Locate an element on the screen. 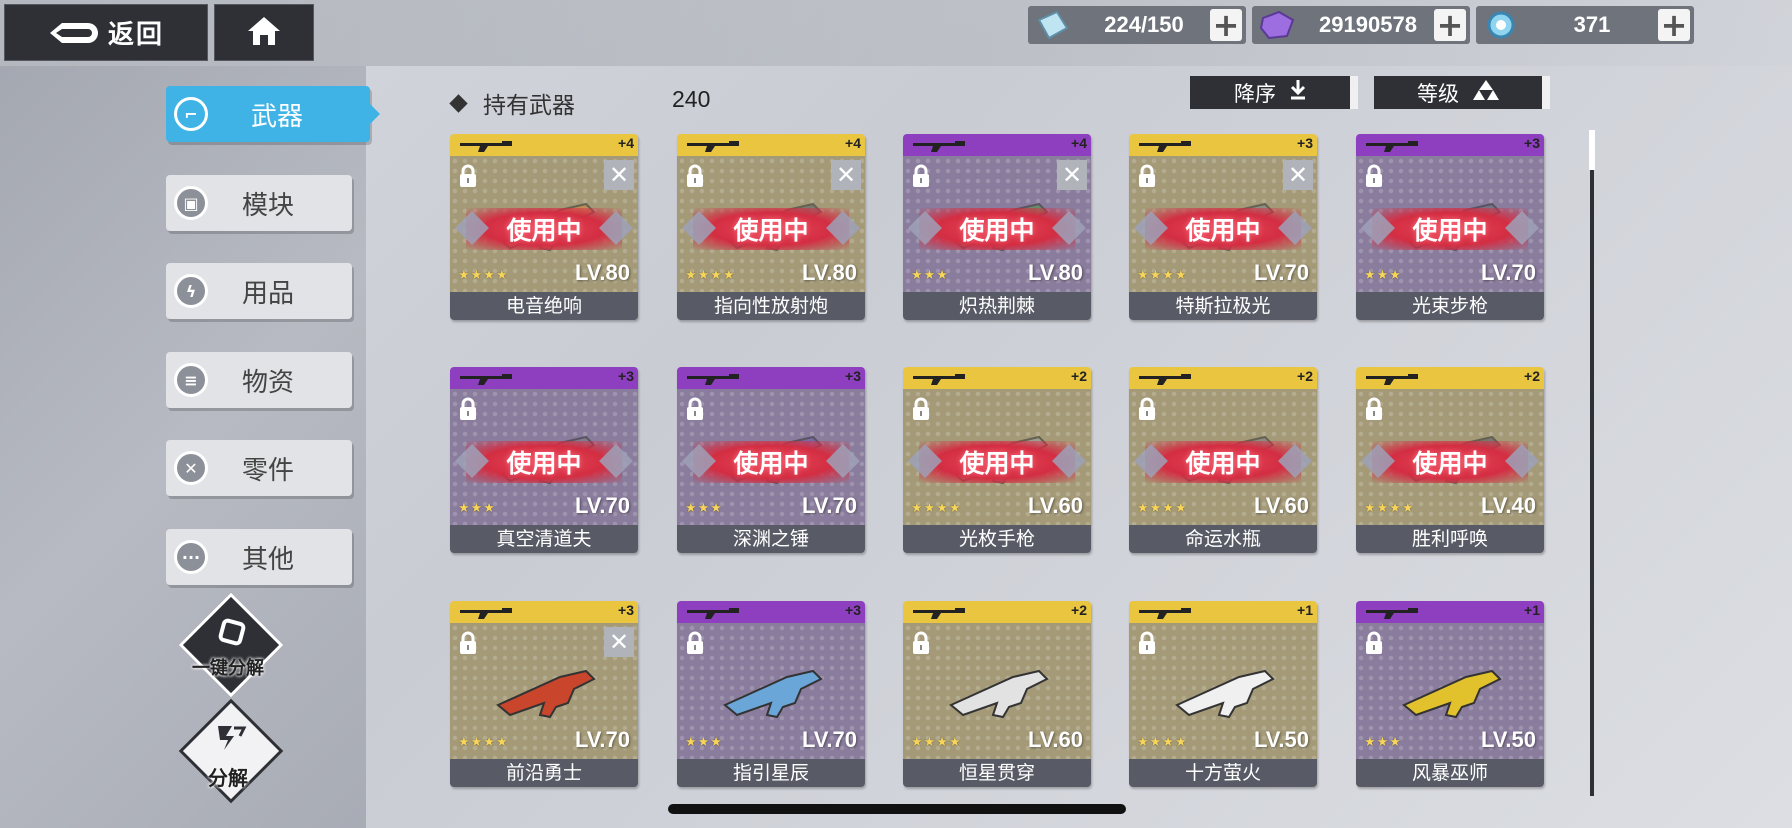  card-body: 使用中 ★★★ LV.70 is located at coordinates (544, 458).